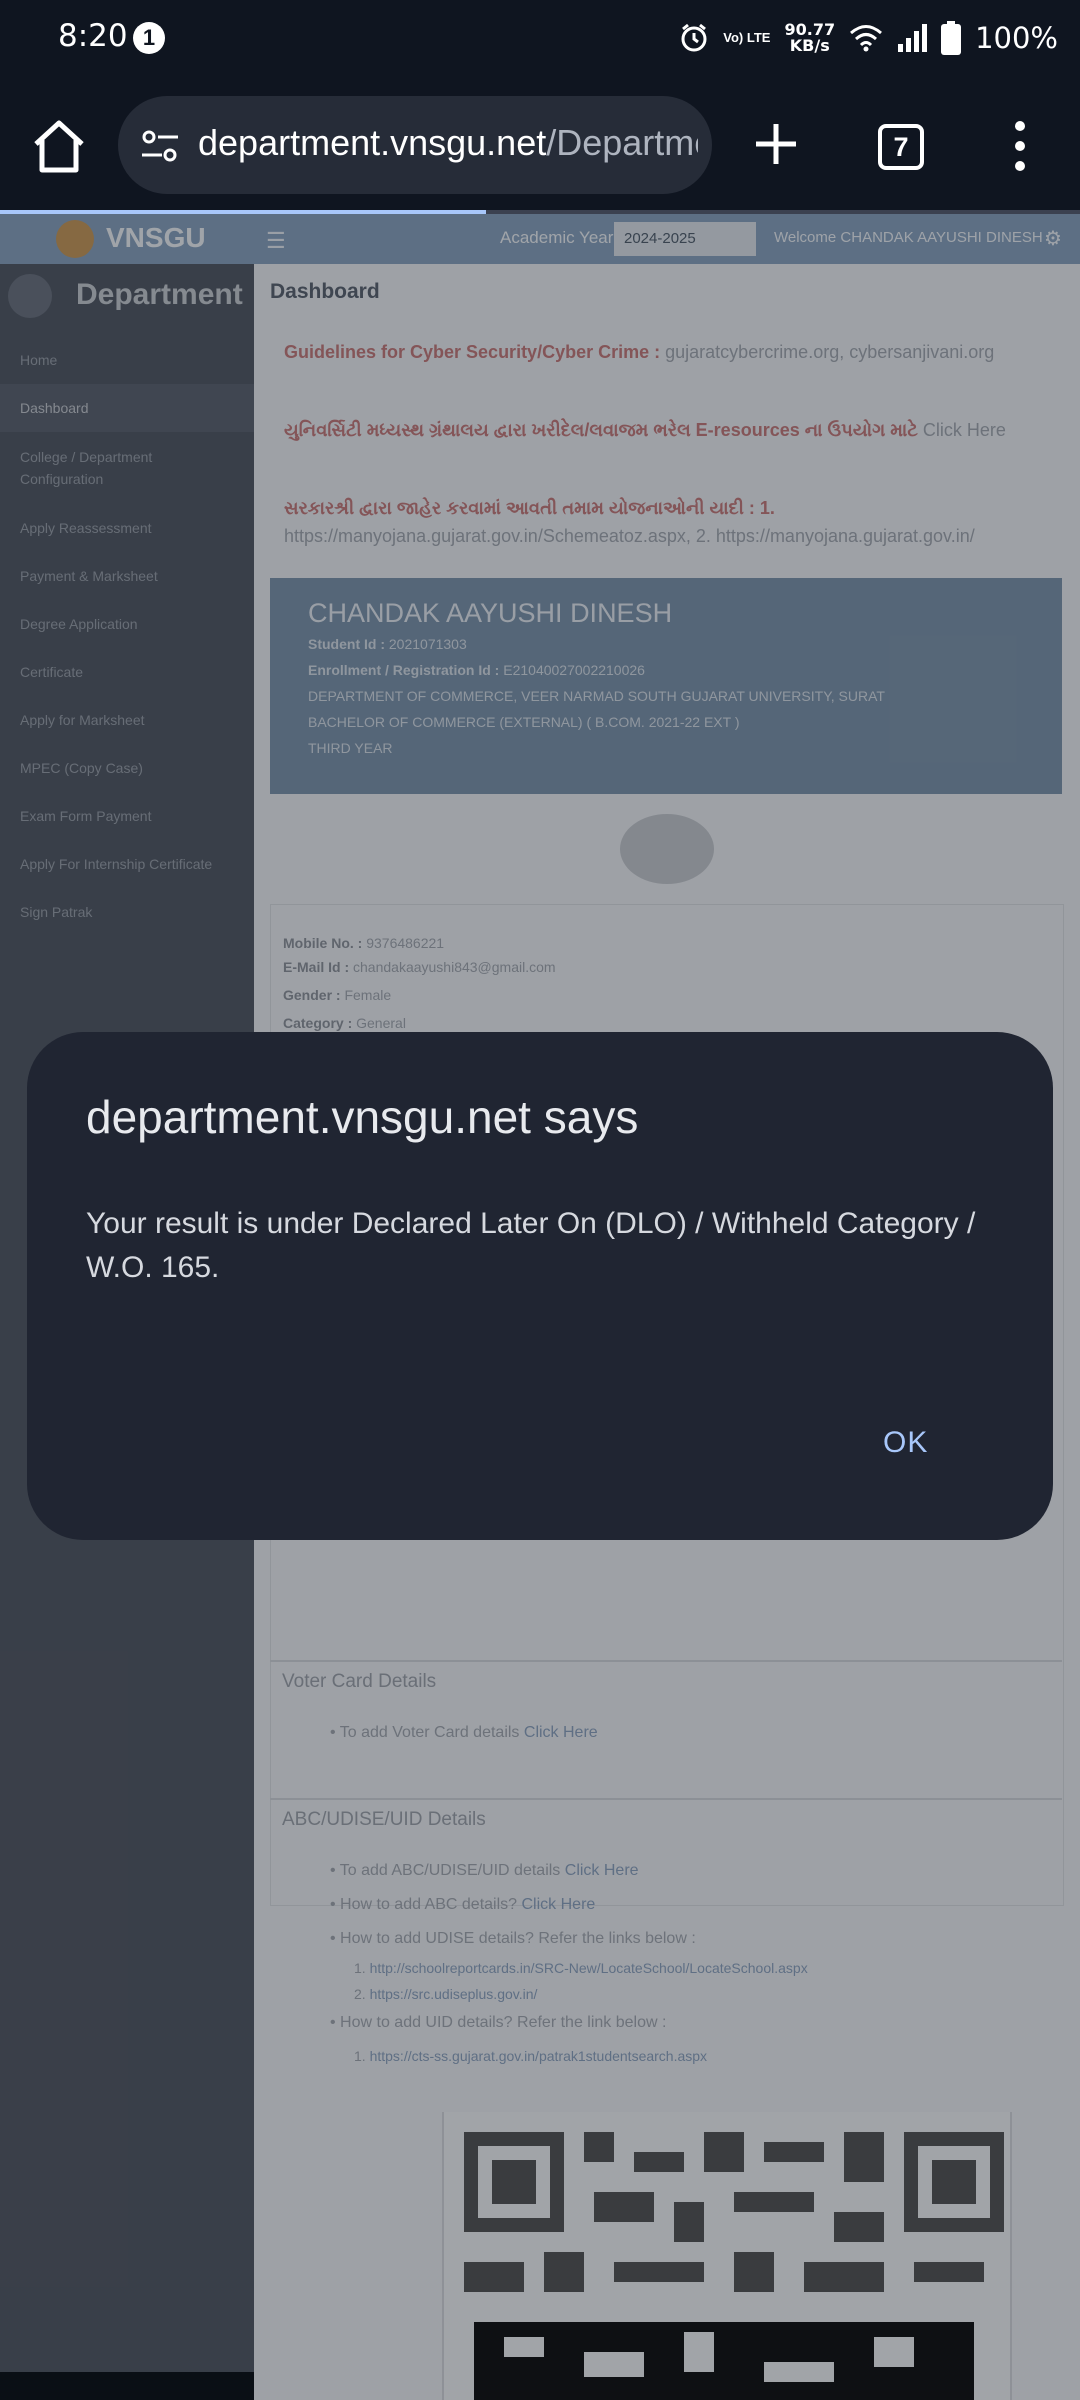  What do you see at coordinates (362, 1117) in the screenshot?
I see `dialog-title: department.vnsgu.net says` at bounding box center [362, 1117].